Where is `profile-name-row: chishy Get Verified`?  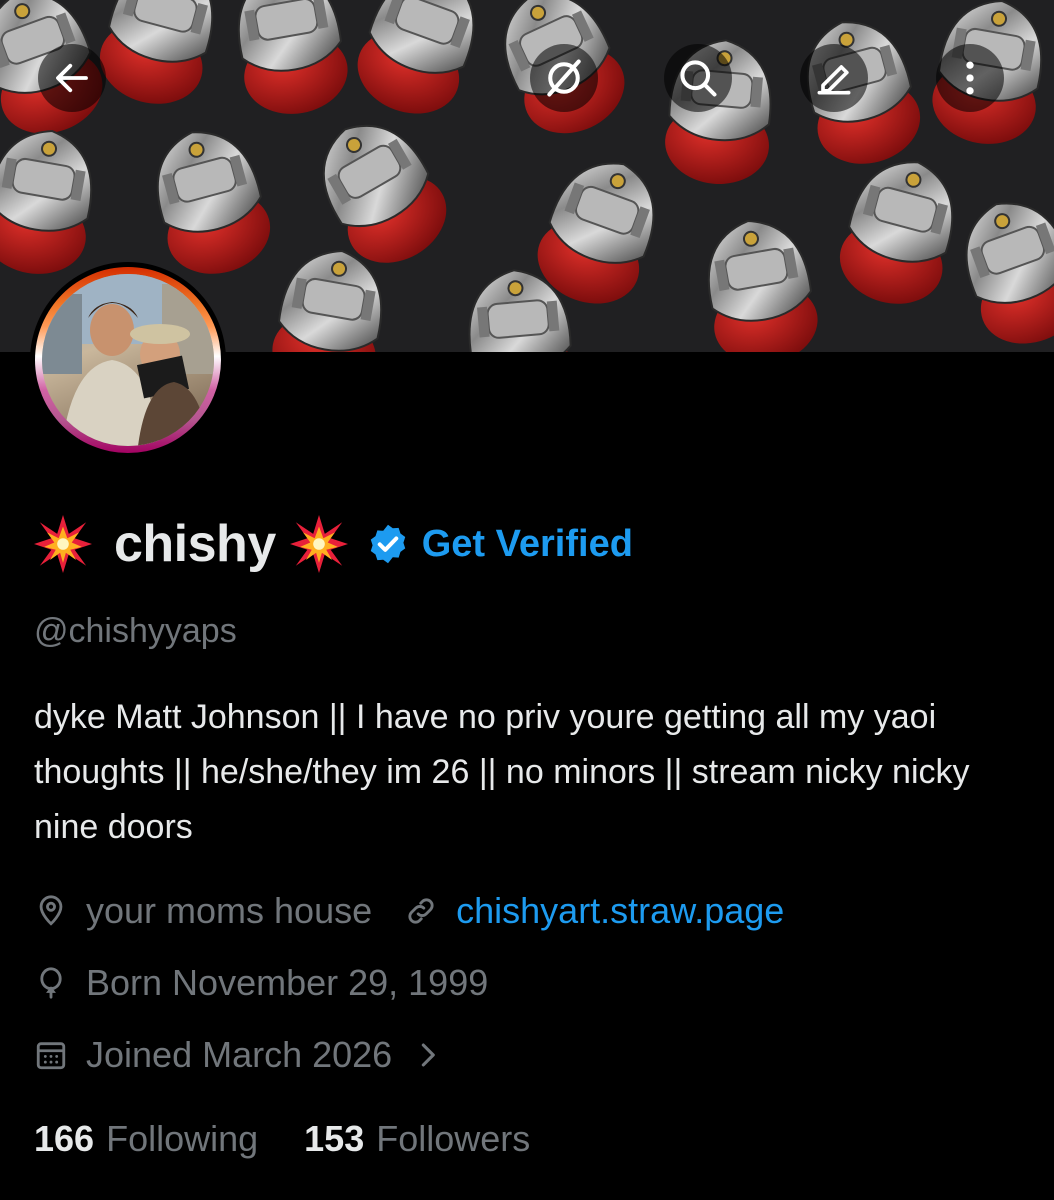
profile-name-row: chishy Get Verified is located at coordinates (333, 544).